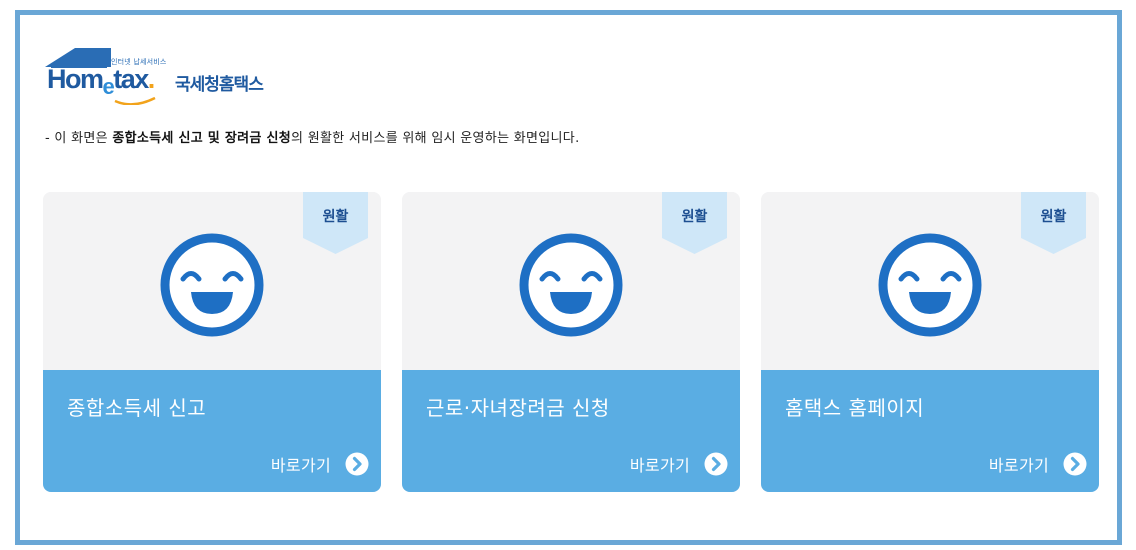  What do you see at coordinates (101, 81) in the screenshot?
I see `logo-wordmark: Hometax.` at bounding box center [101, 81].